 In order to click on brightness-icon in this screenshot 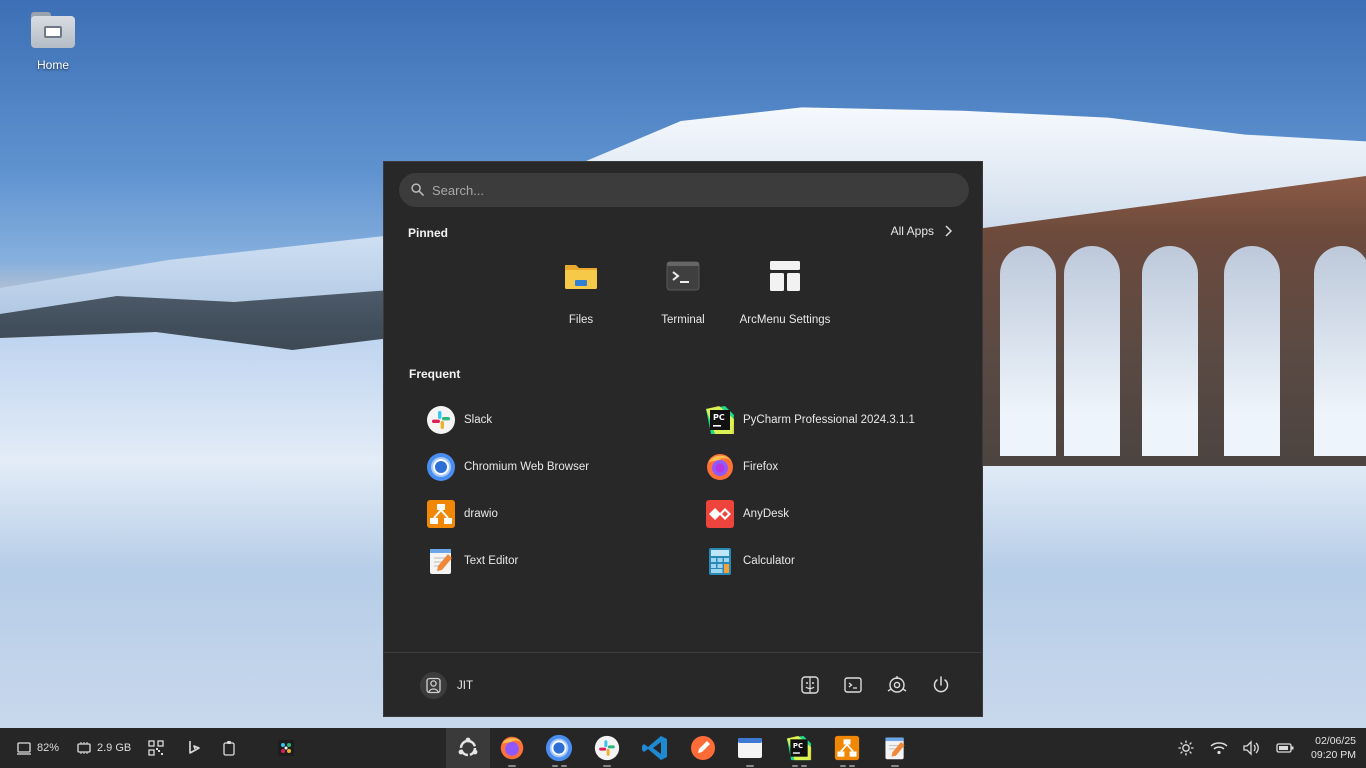, I will do `click(1186, 748)`.